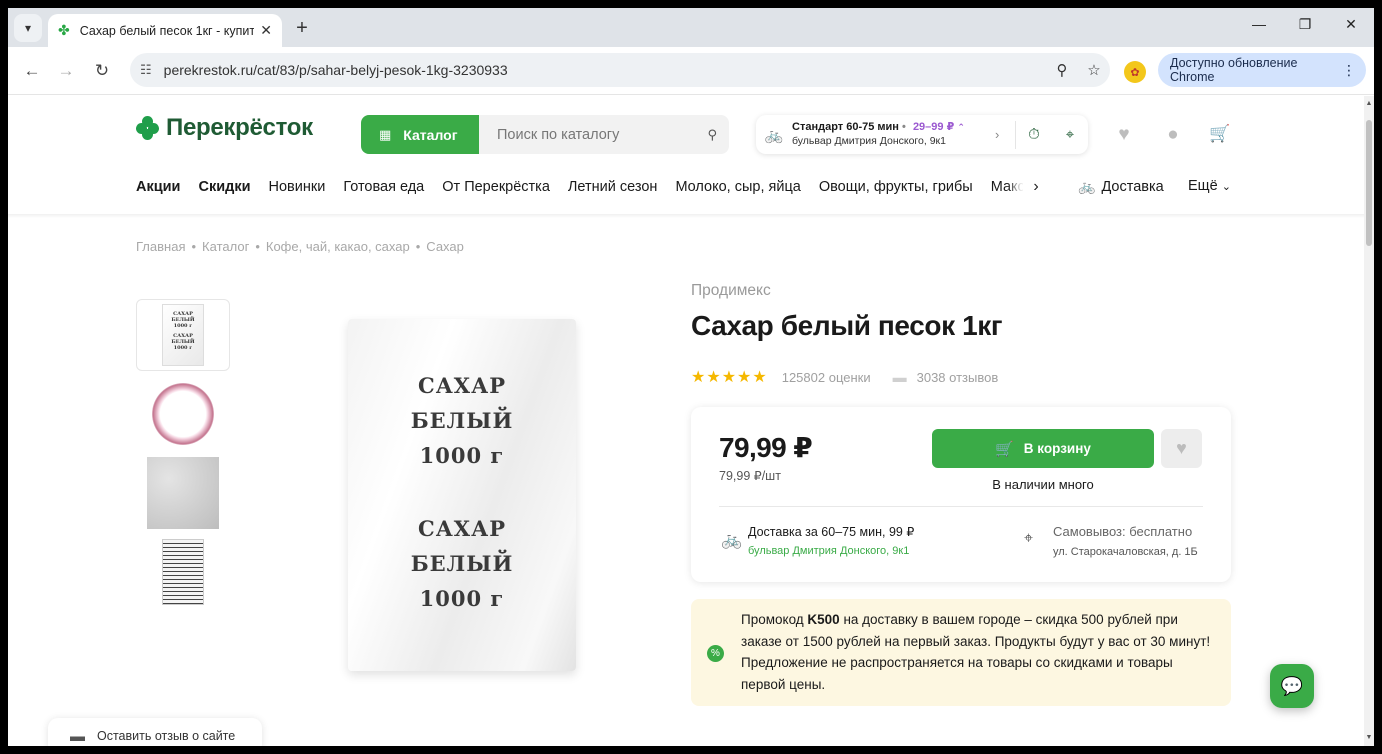 The height and width of the screenshot is (754, 1382). Describe the element at coordinates (166, 736) in the screenshot. I see `feedback-label: Оставить отзыв о сайте` at that location.